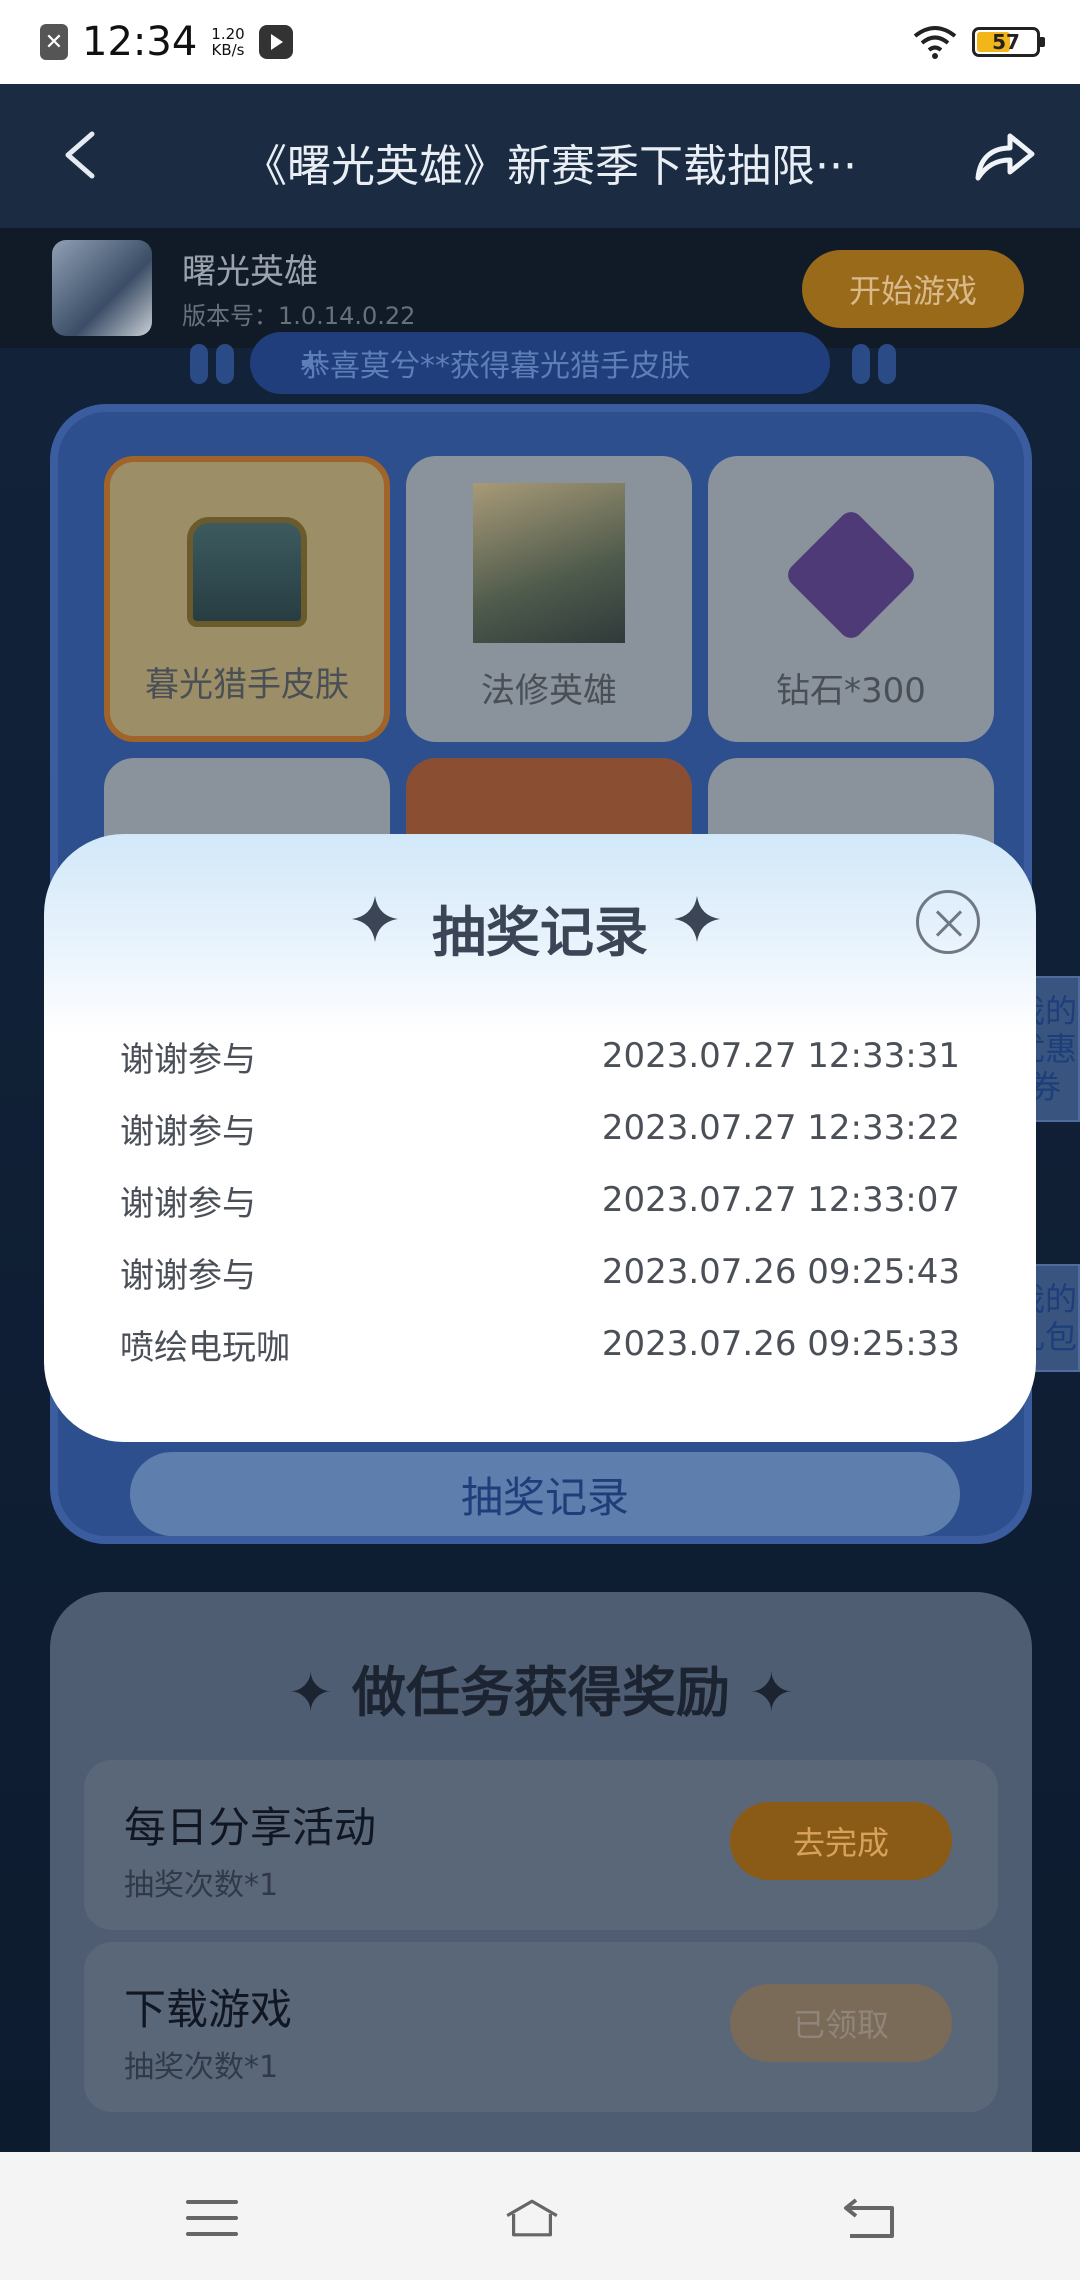  I want to click on game-name: 曙光英雄, so click(250, 272).